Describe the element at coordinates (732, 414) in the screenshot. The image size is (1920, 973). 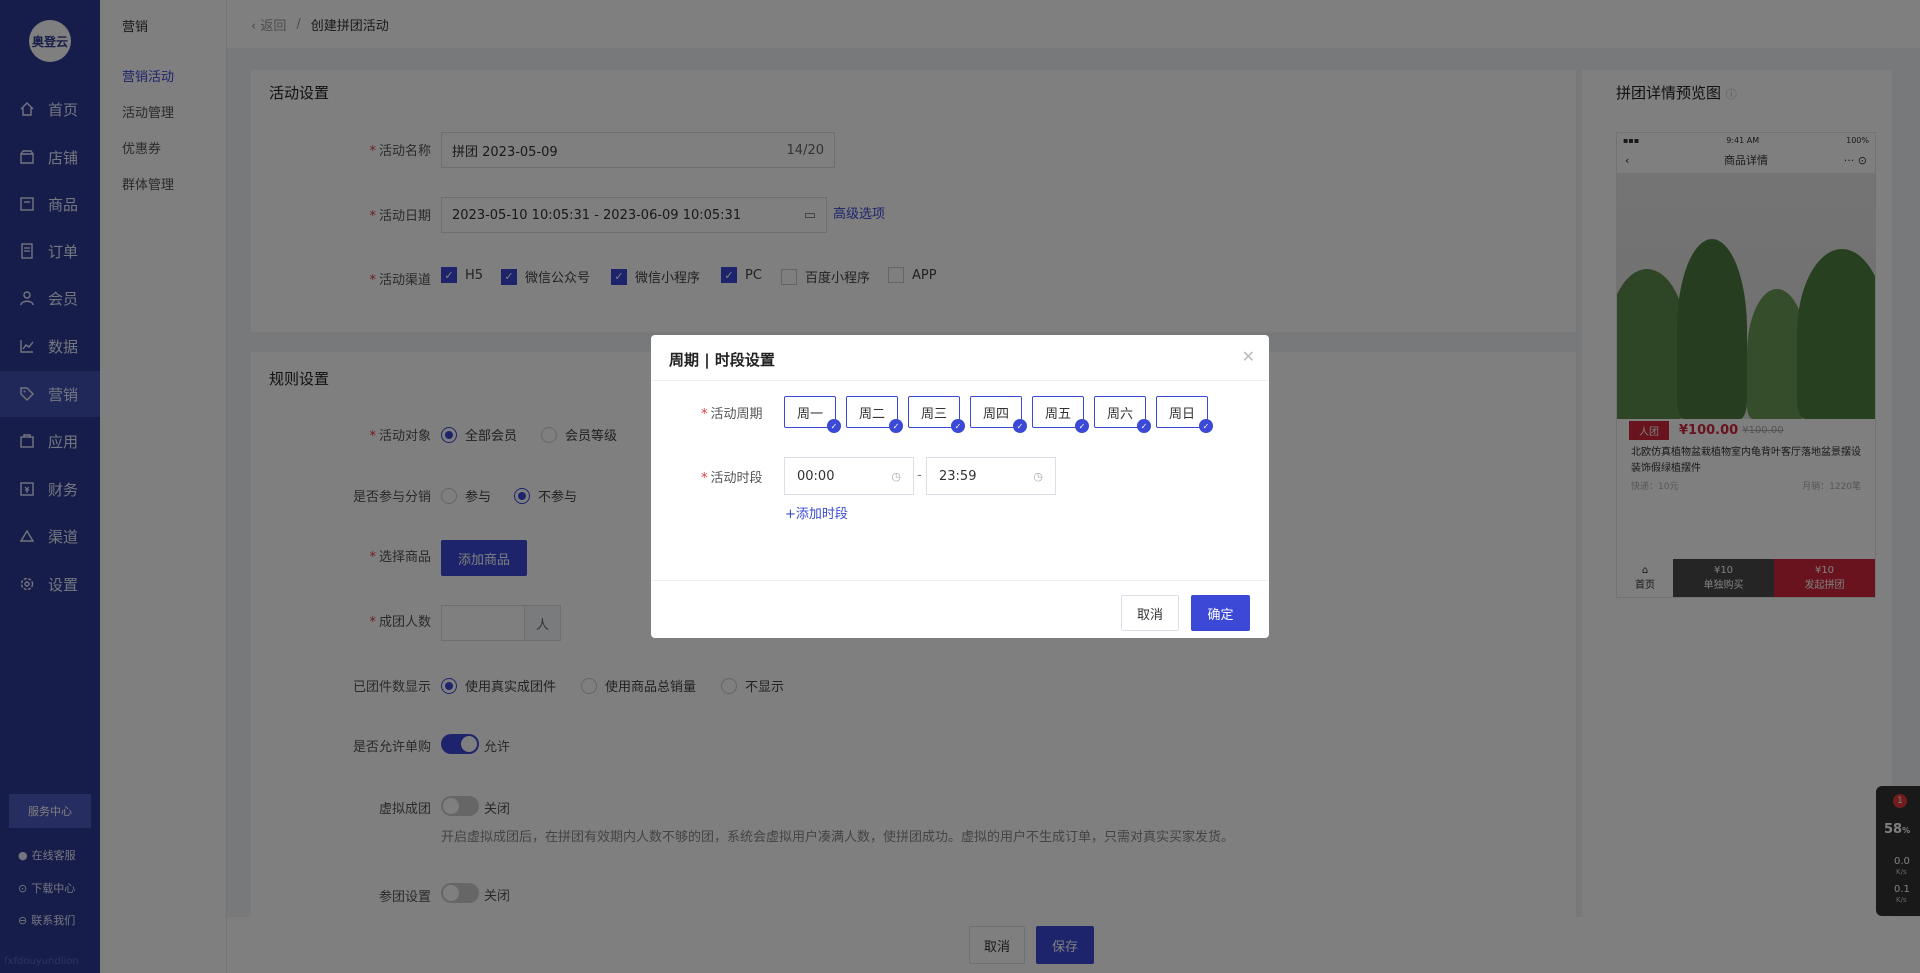
I see `period-label: * 活动周期` at that location.